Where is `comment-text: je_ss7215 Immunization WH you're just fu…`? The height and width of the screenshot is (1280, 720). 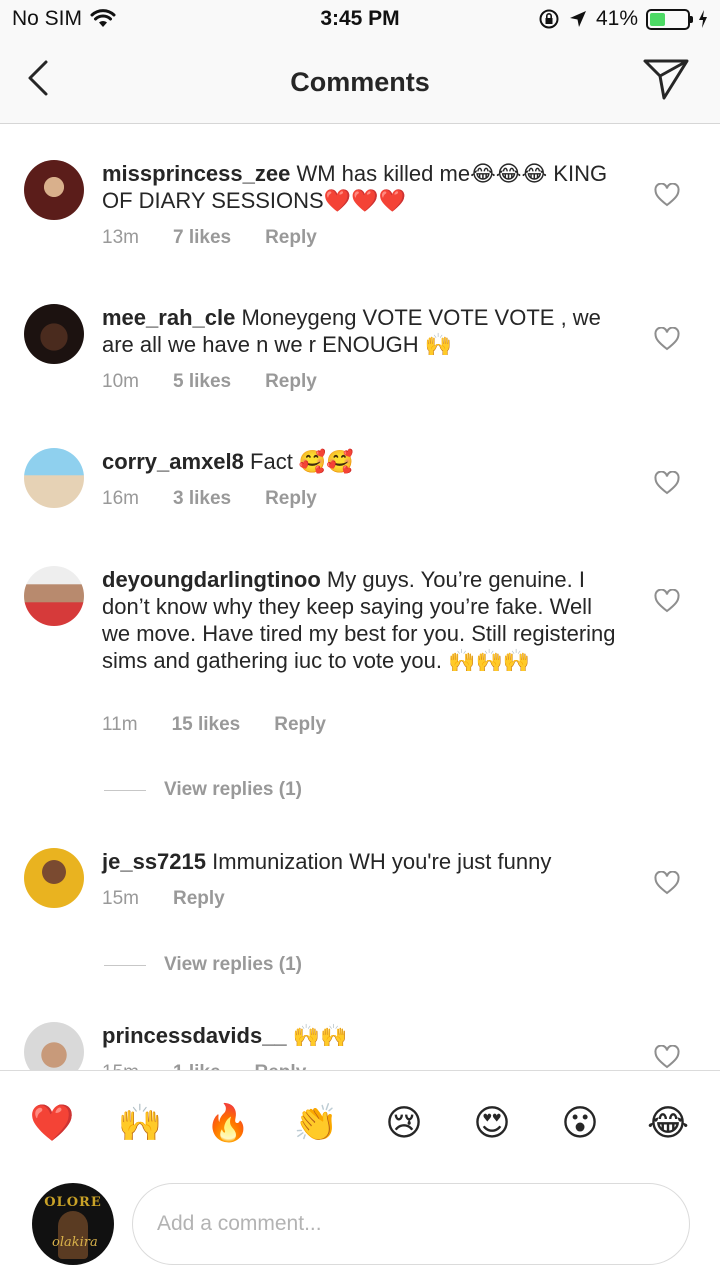
comment-text: je_ss7215 Immunization WH you're just fu… is located at coordinates (362, 861).